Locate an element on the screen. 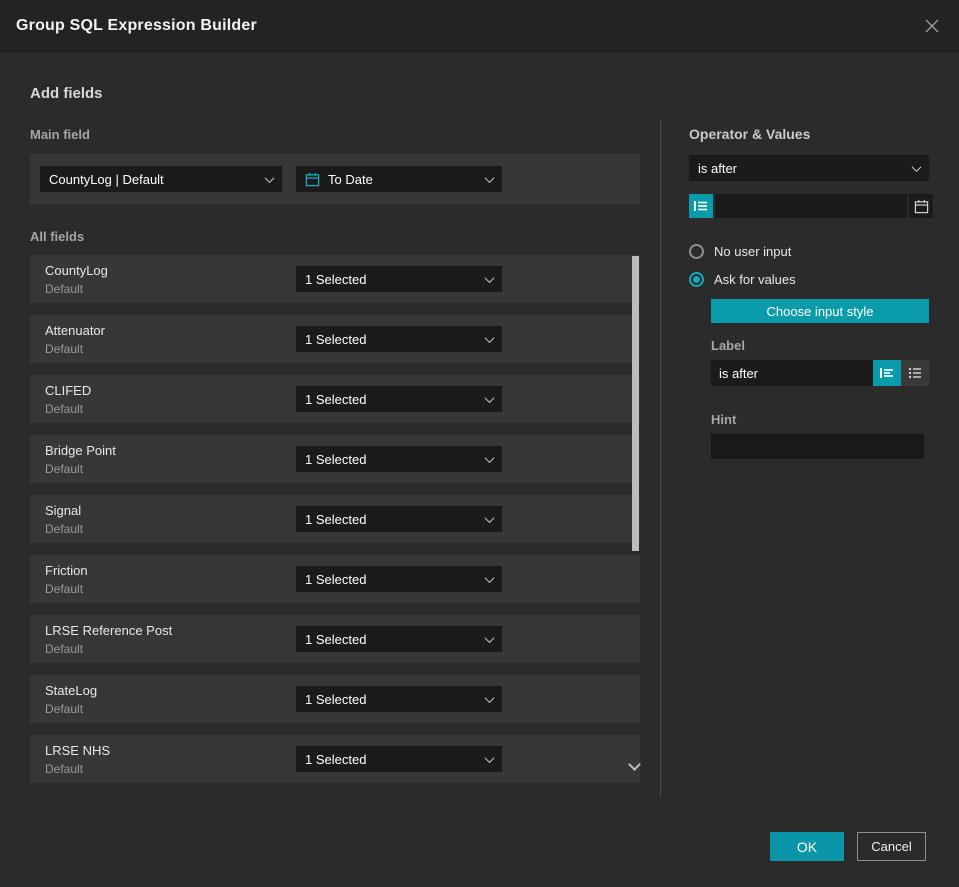 The height and width of the screenshot is (887, 959). list-style-button is located at coordinates (915, 373).